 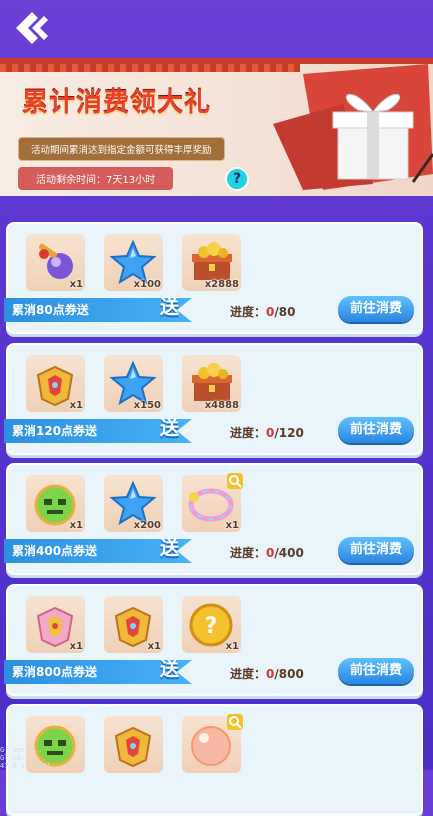 I want to click on reward-items: x1 x100 x2888, so click(x=133, y=262).